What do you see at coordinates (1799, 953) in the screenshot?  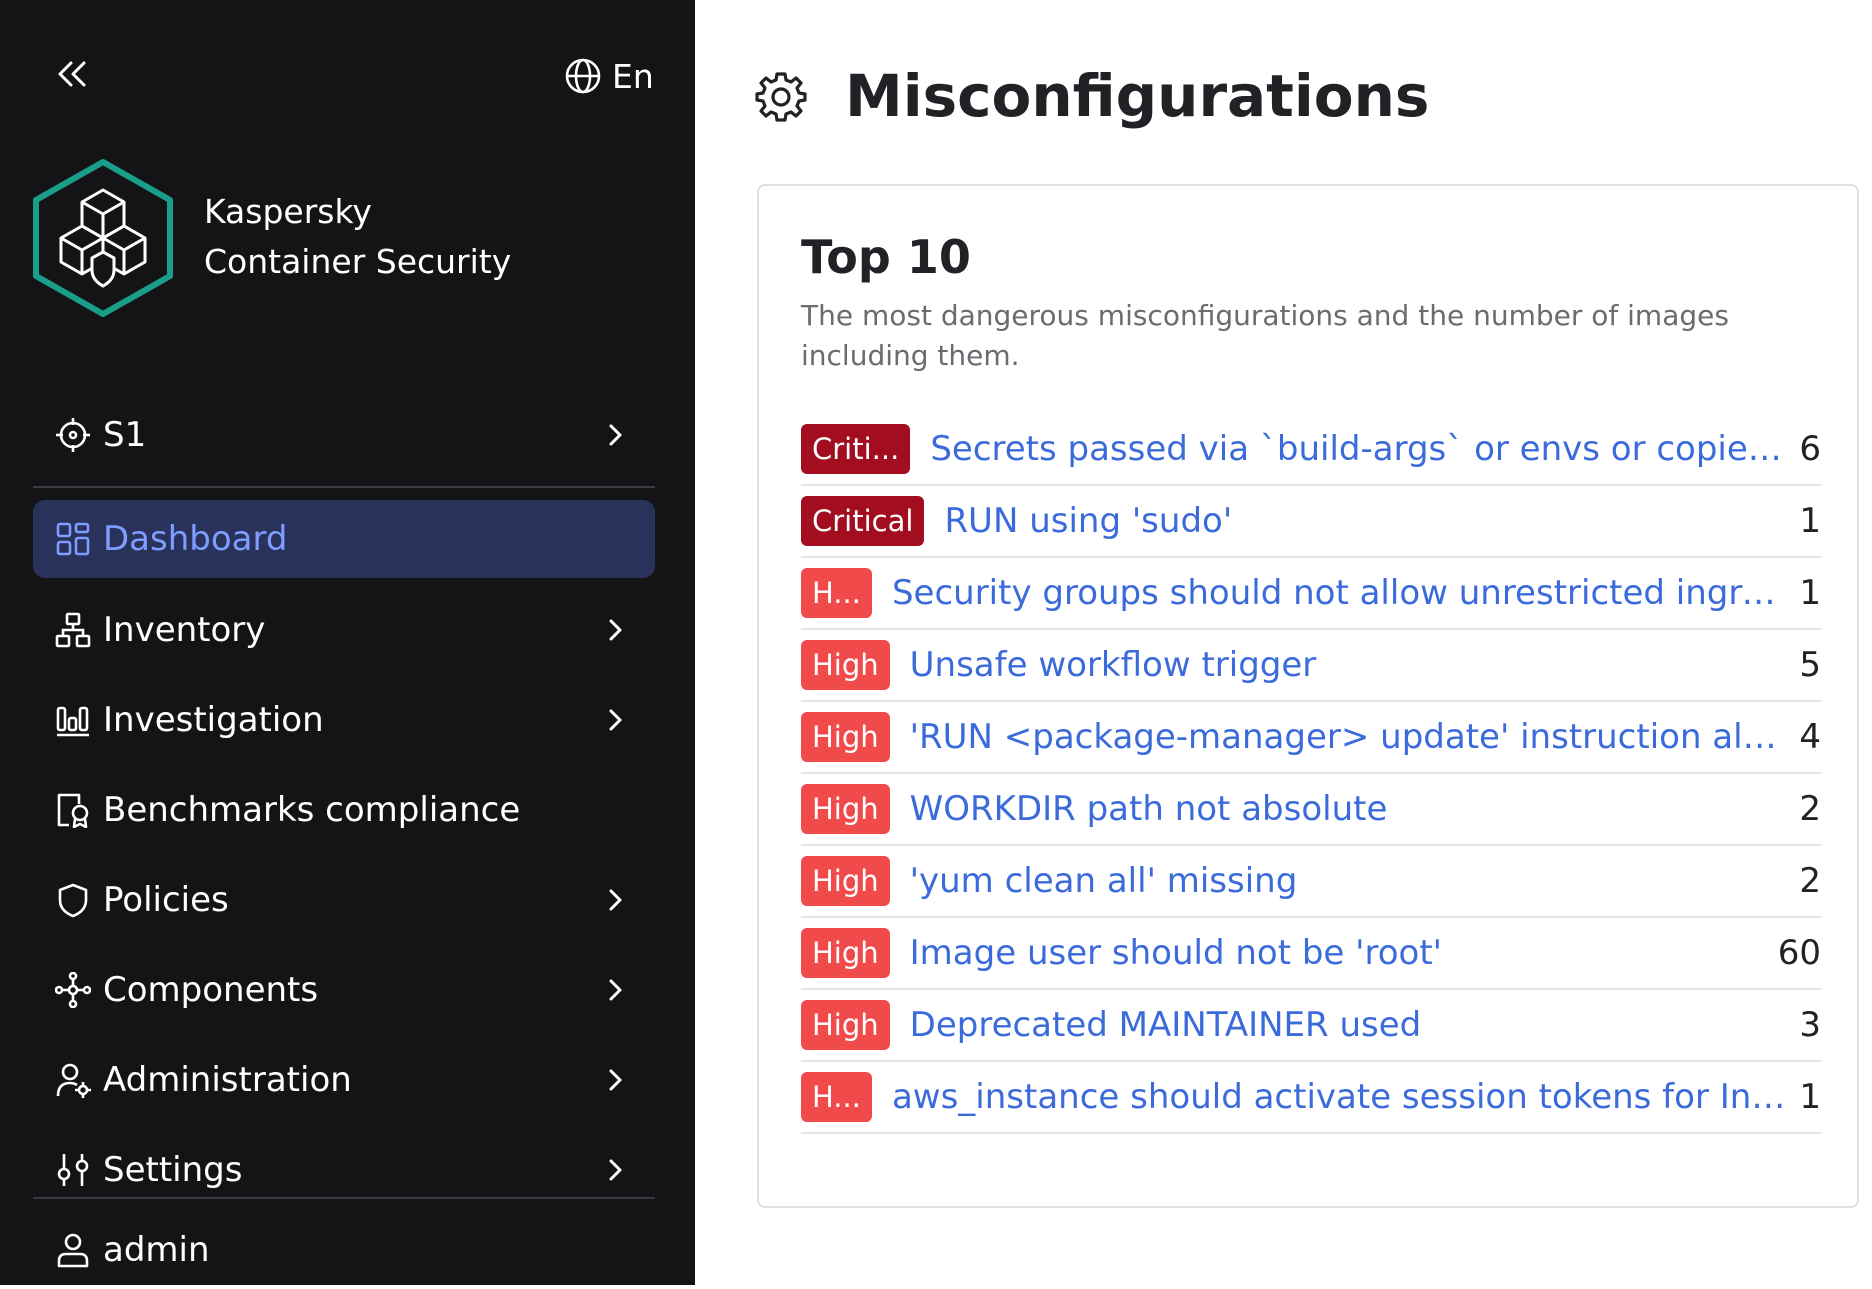 I see `image-count: 60` at bounding box center [1799, 953].